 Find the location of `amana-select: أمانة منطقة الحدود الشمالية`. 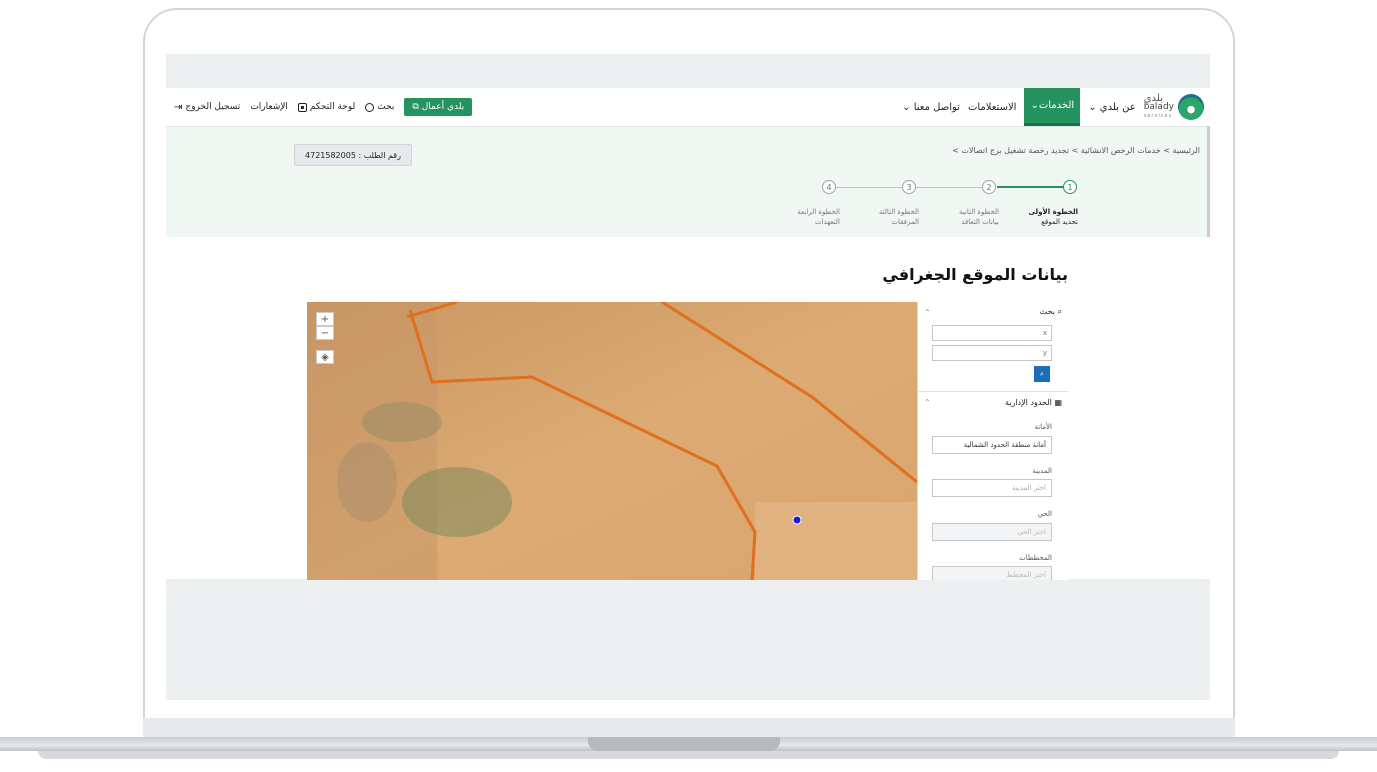

amana-select: أمانة منطقة الحدود الشمالية is located at coordinates (992, 445).